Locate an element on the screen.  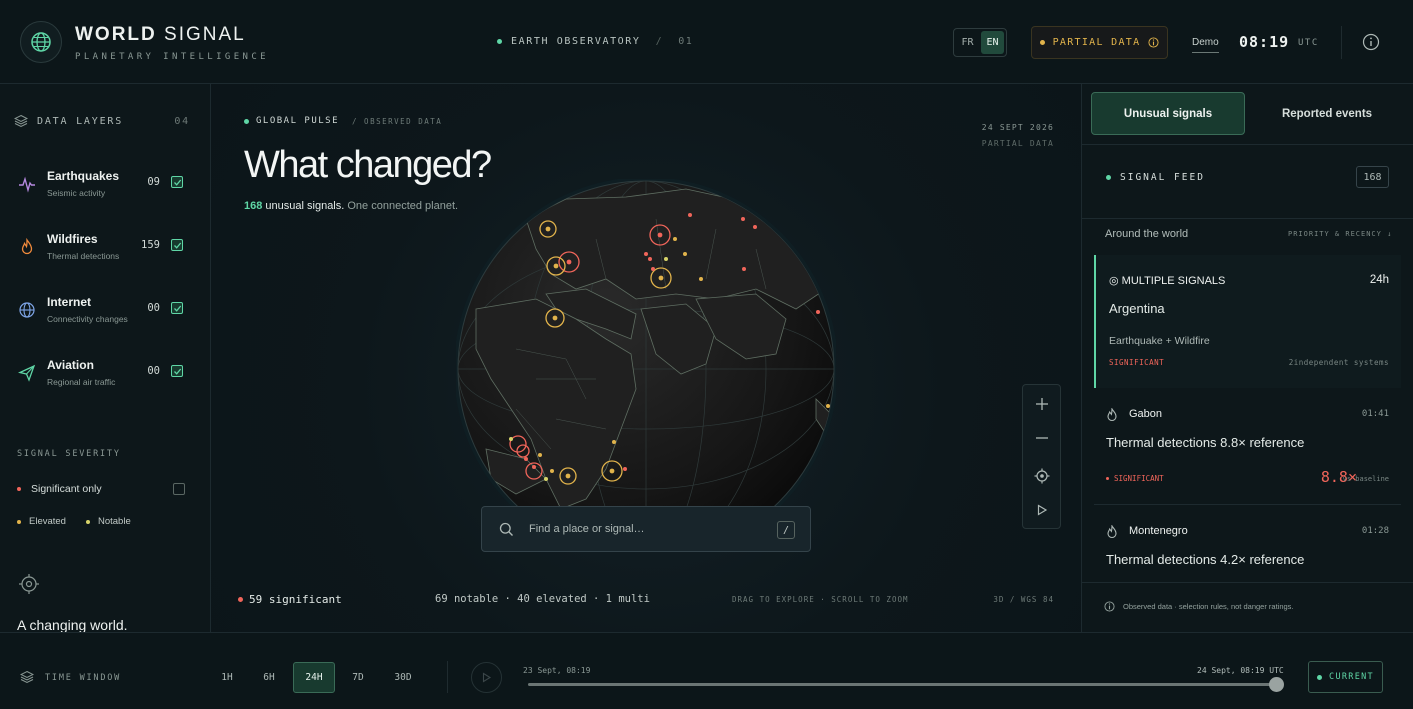
range-6h-button: 6H is located at coordinates (269, 677).